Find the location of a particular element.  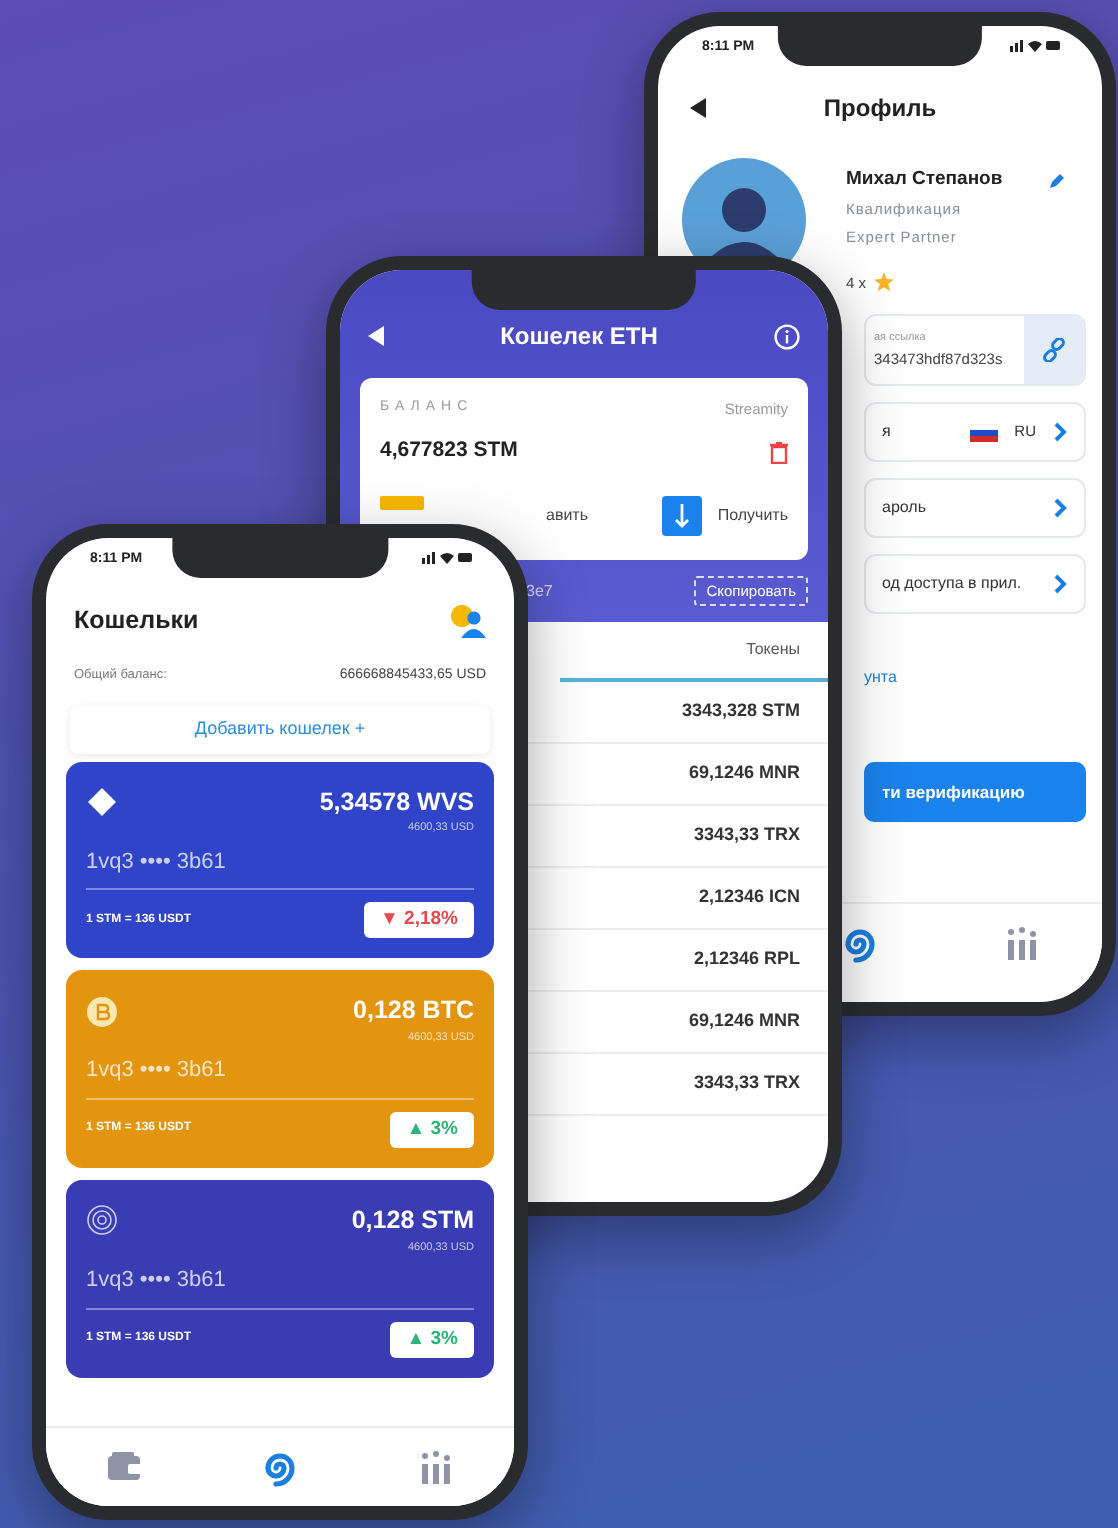

screen-title: Кошелек ETH is located at coordinates (579, 337).